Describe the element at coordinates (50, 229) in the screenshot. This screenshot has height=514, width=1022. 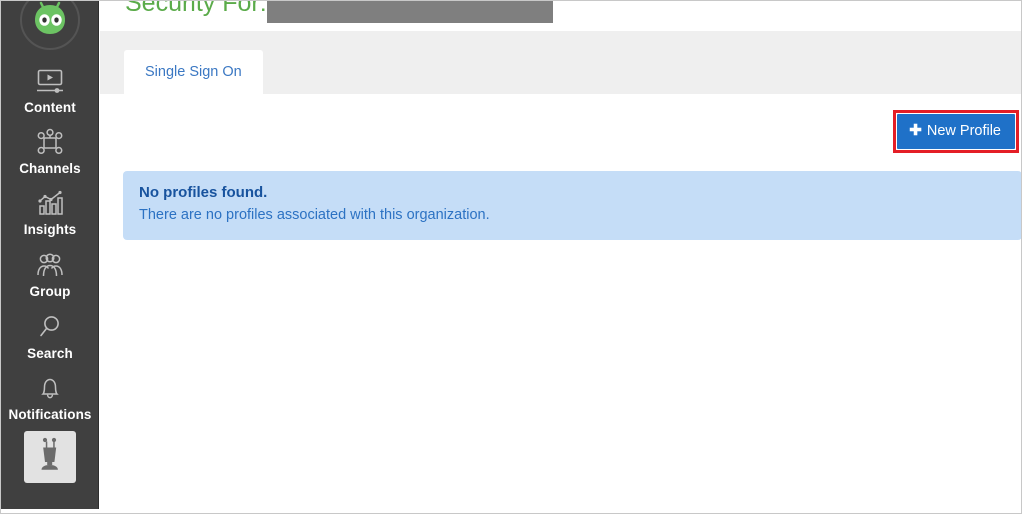
I see `sidebar-item-label: Insights` at that location.